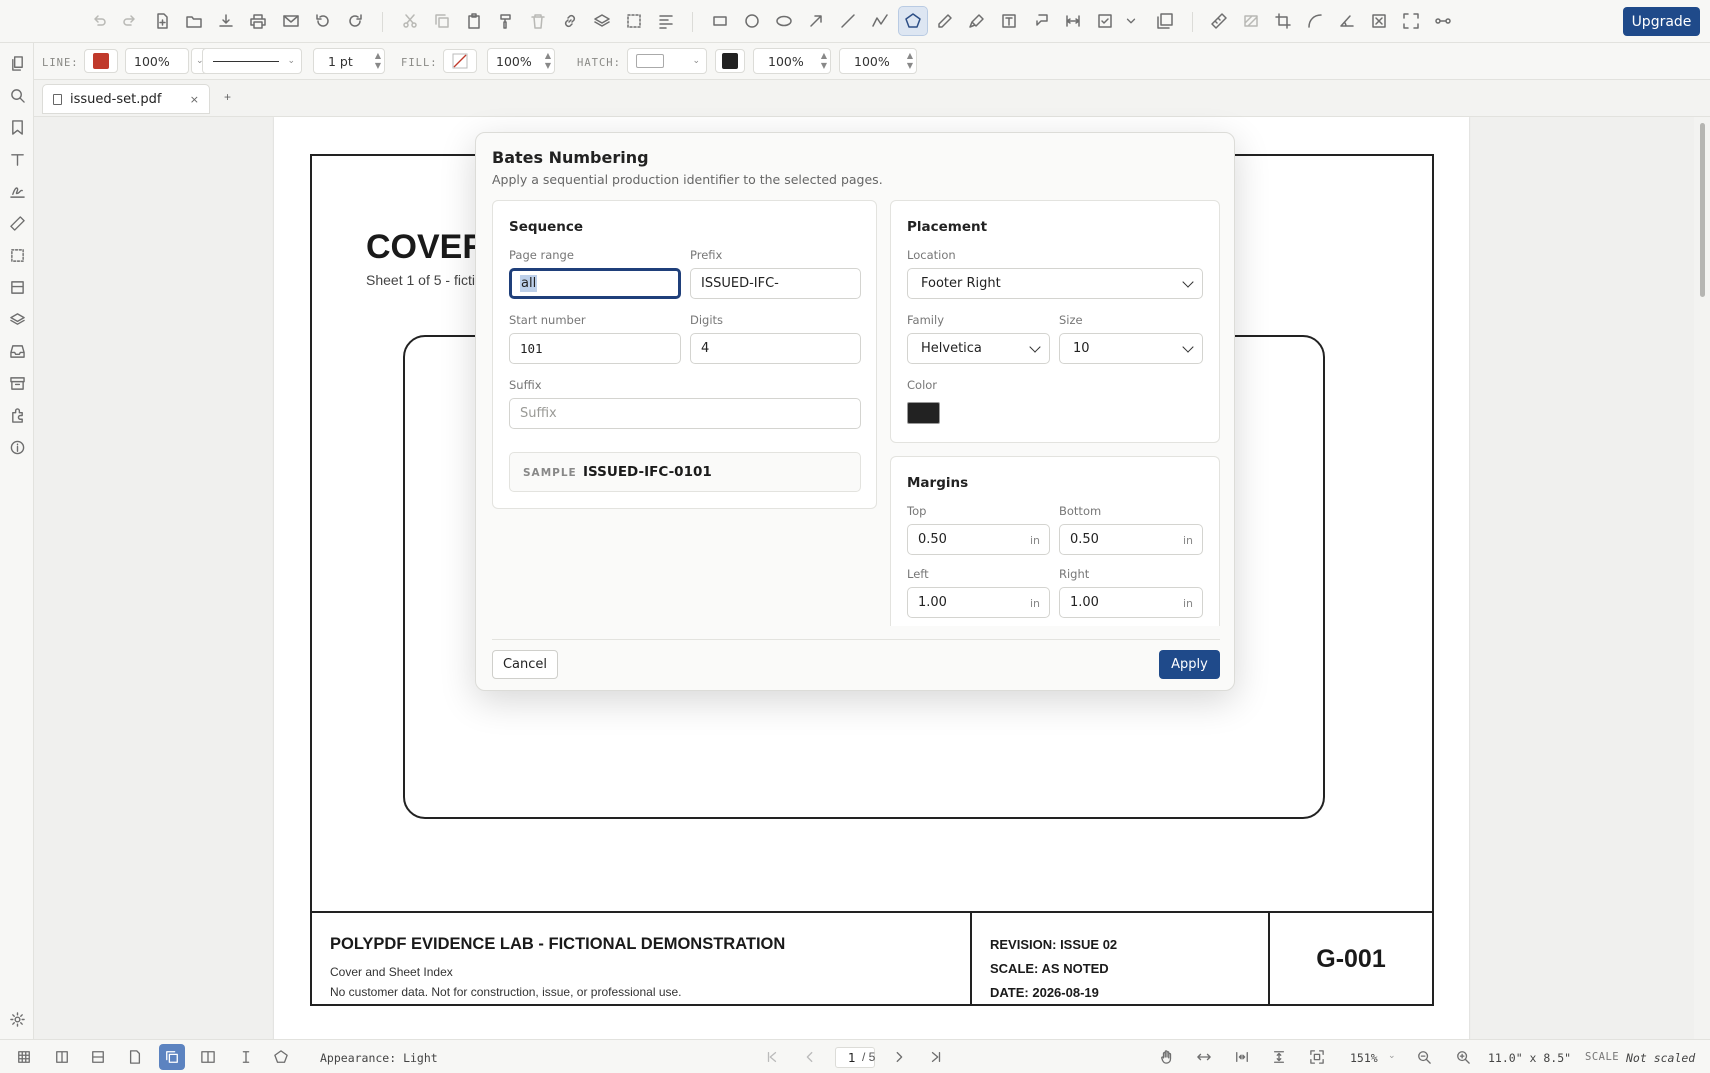  I want to click on zoom-out-icon, so click(1424, 1057).